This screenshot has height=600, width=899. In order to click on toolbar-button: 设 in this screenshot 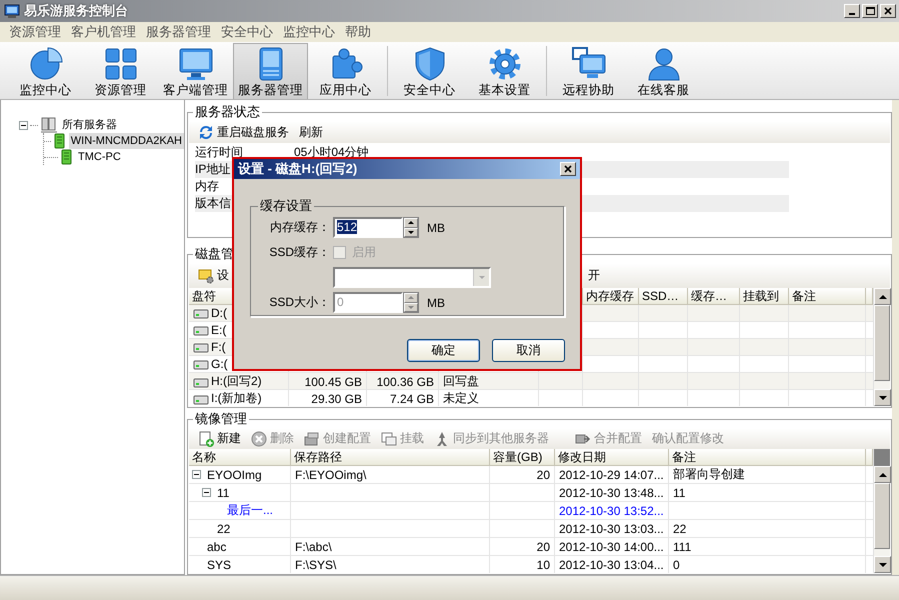, I will do `click(213, 275)`.